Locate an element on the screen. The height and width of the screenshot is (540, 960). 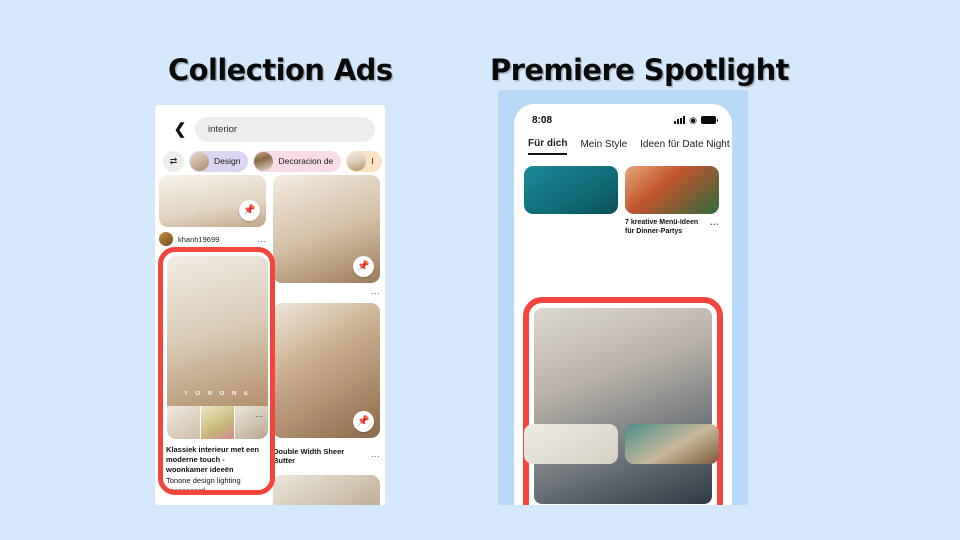
collection-ad-creative: T O N O N E is located at coordinates (217, 347).